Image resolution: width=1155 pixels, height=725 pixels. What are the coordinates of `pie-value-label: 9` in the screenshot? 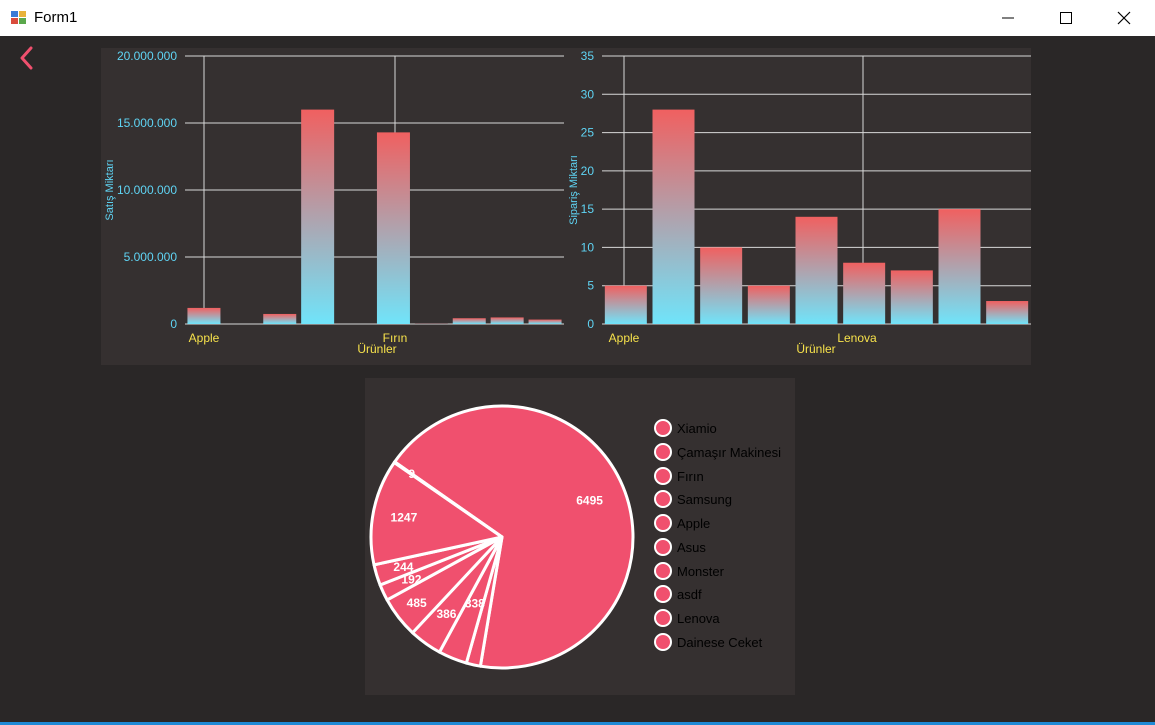 It's located at (411, 474).